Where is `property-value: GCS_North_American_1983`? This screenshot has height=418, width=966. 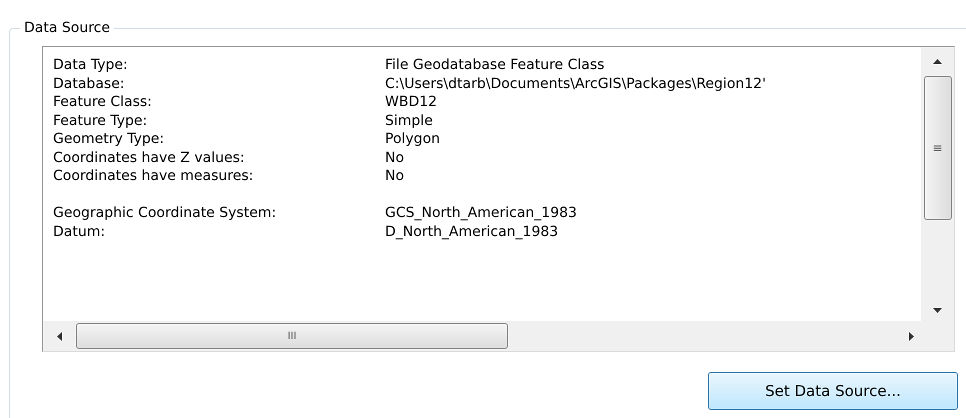
property-value: GCS_North_American_1983 is located at coordinates (481, 213).